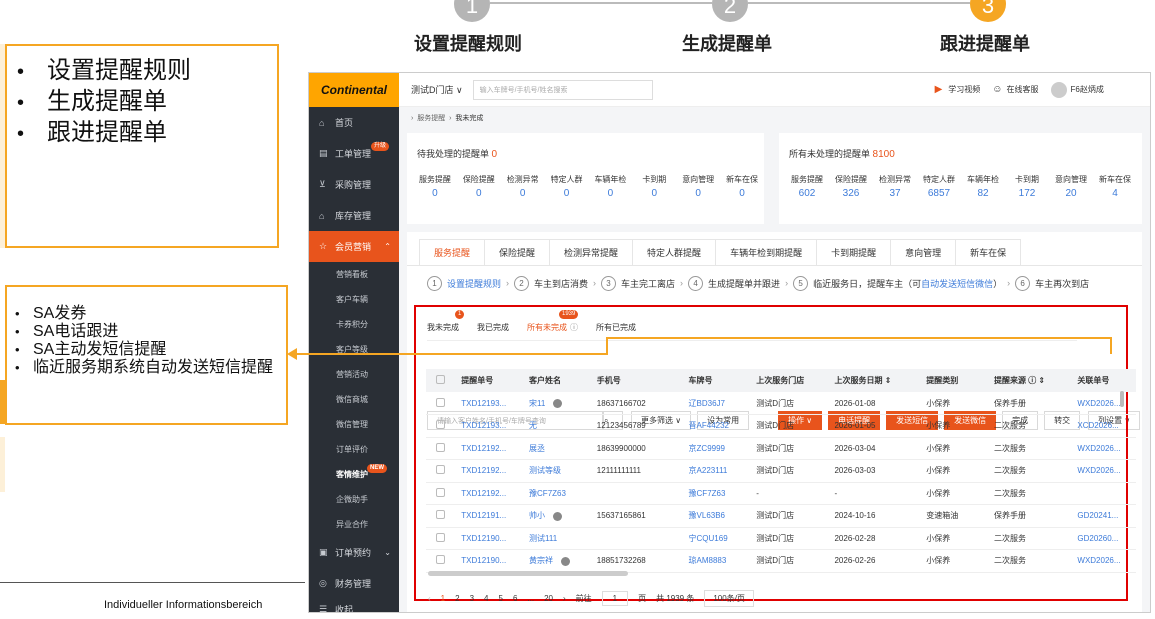  What do you see at coordinates (559, 380) in the screenshot?
I see `column-header: 客户姓名` at bounding box center [559, 380].